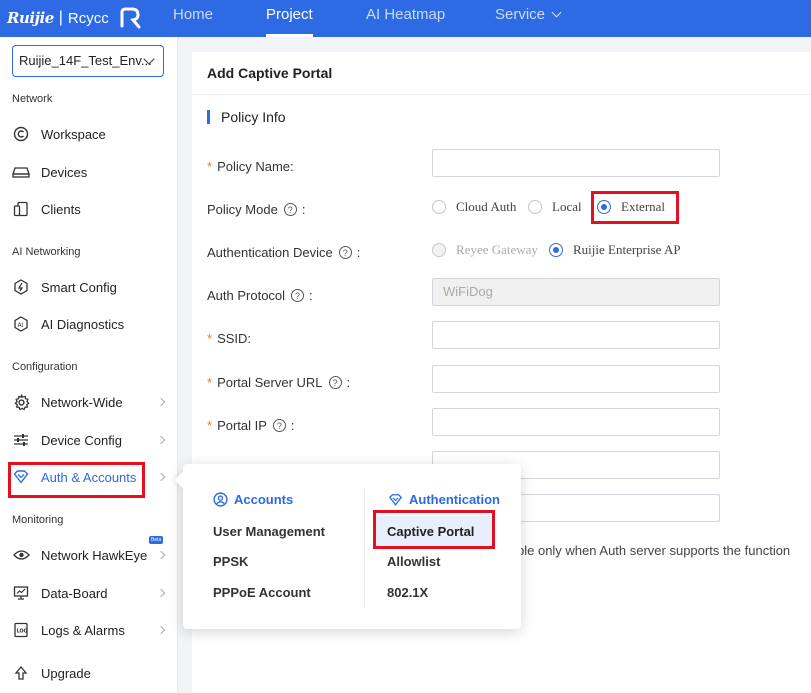 The width and height of the screenshot is (811, 693). What do you see at coordinates (21, 172) in the screenshot?
I see `devices-icon` at bounding box center [21, 172].